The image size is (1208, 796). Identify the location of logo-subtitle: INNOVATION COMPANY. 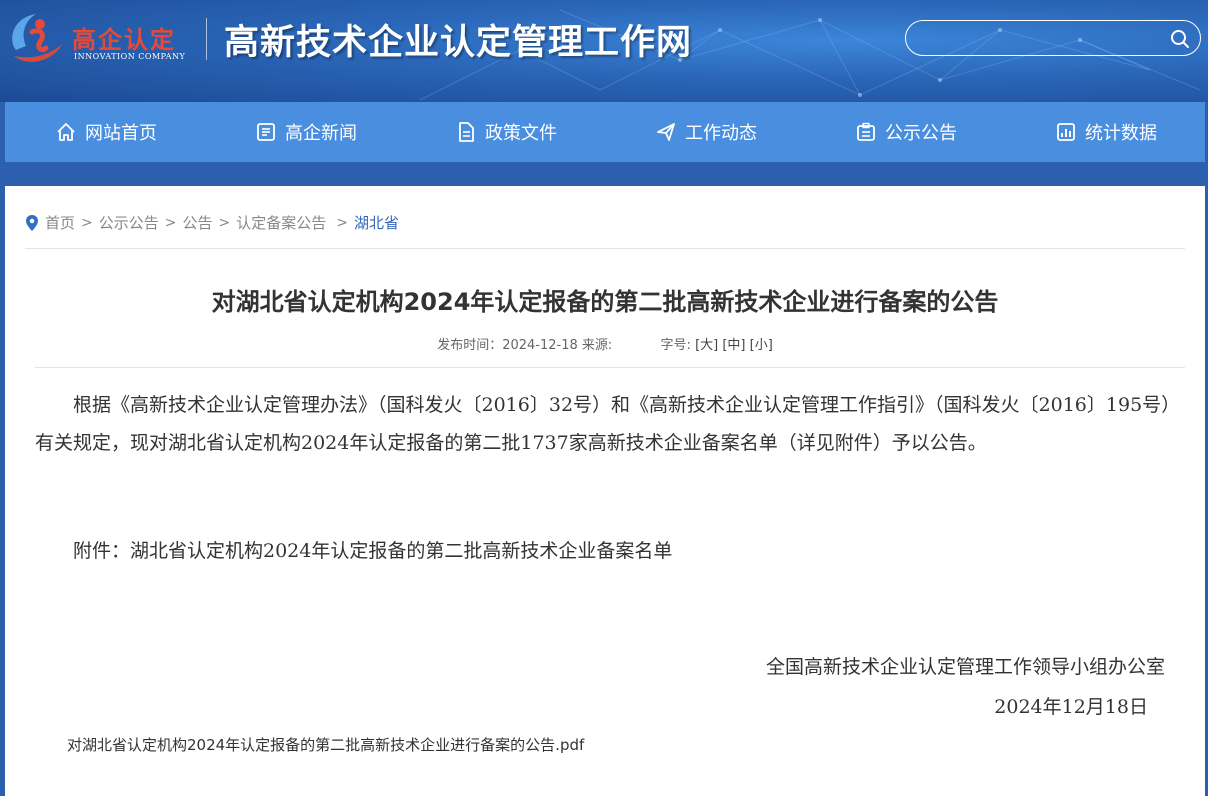
(130, 56).